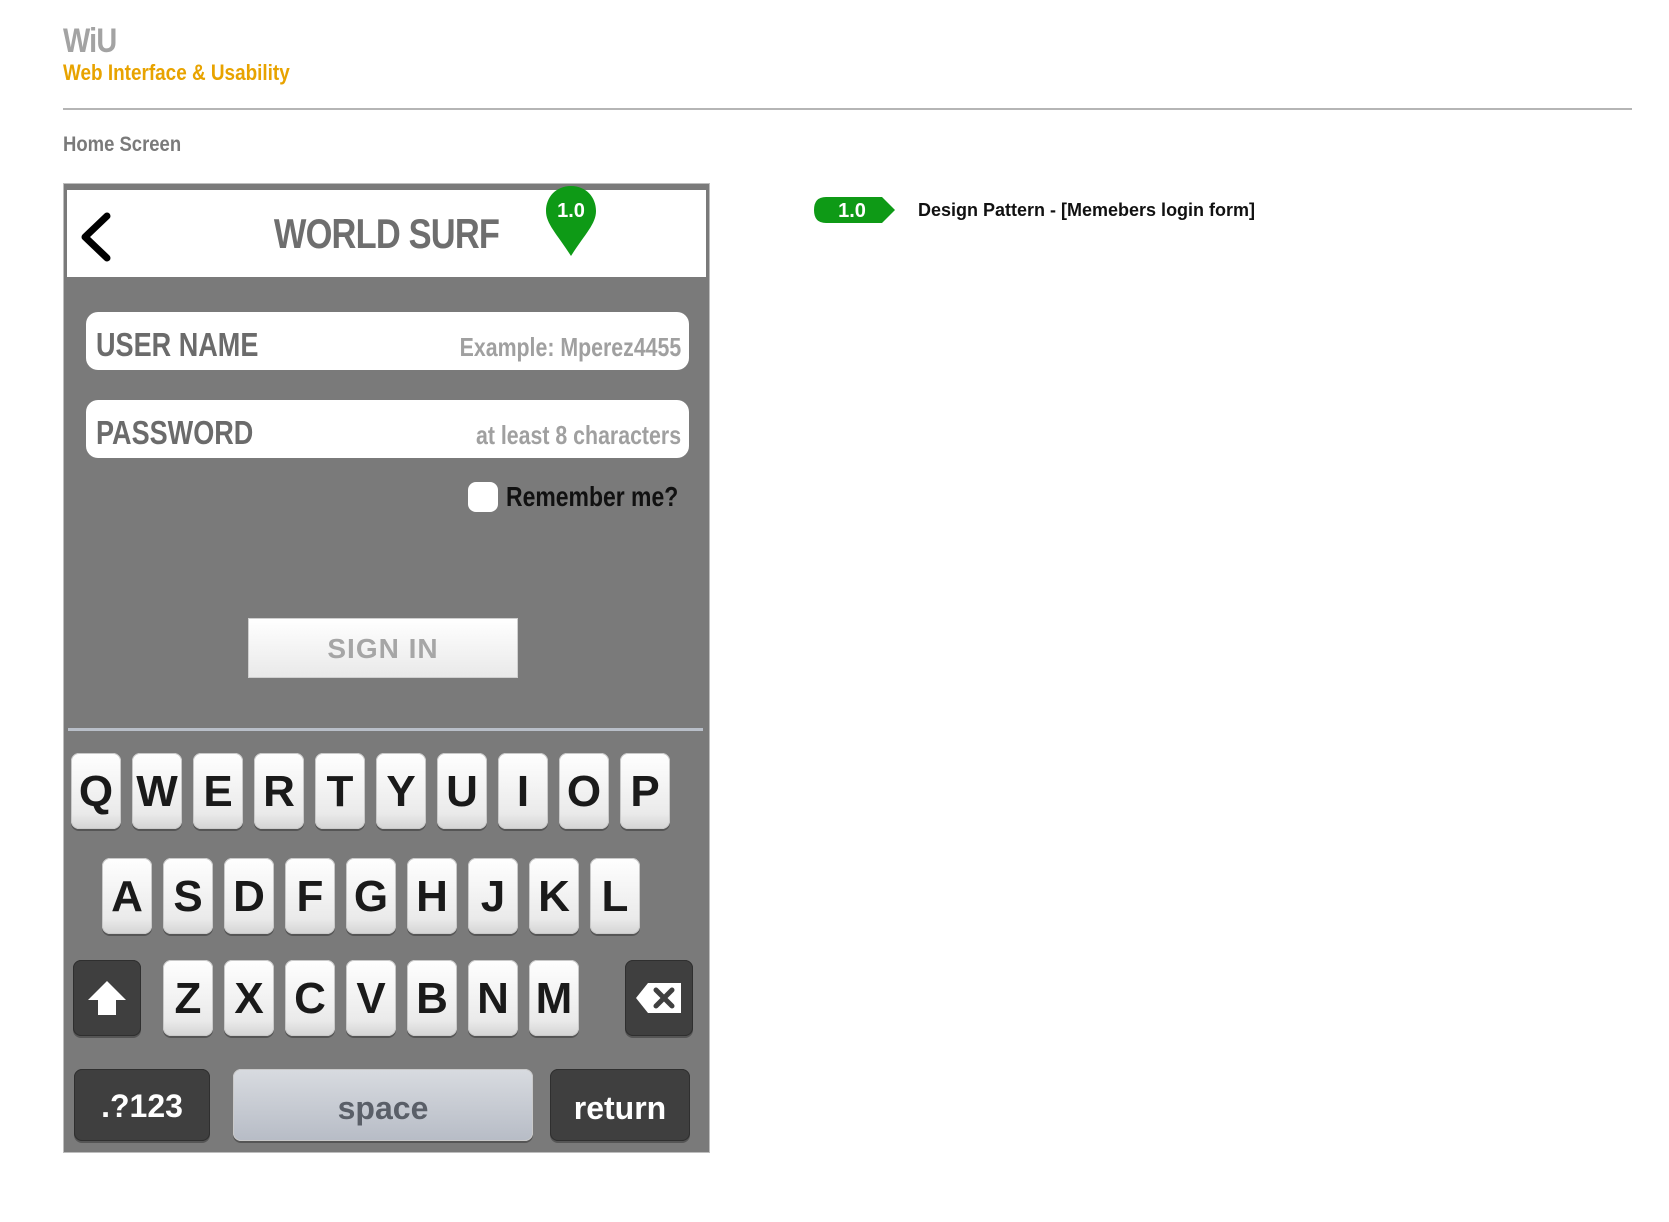 The width and height of the screenshot is (1669, 1222). What do you see at coordinates (90, 41) in the screenshot?
I see `brand-title: WiU` at bounding box center [90, 41].